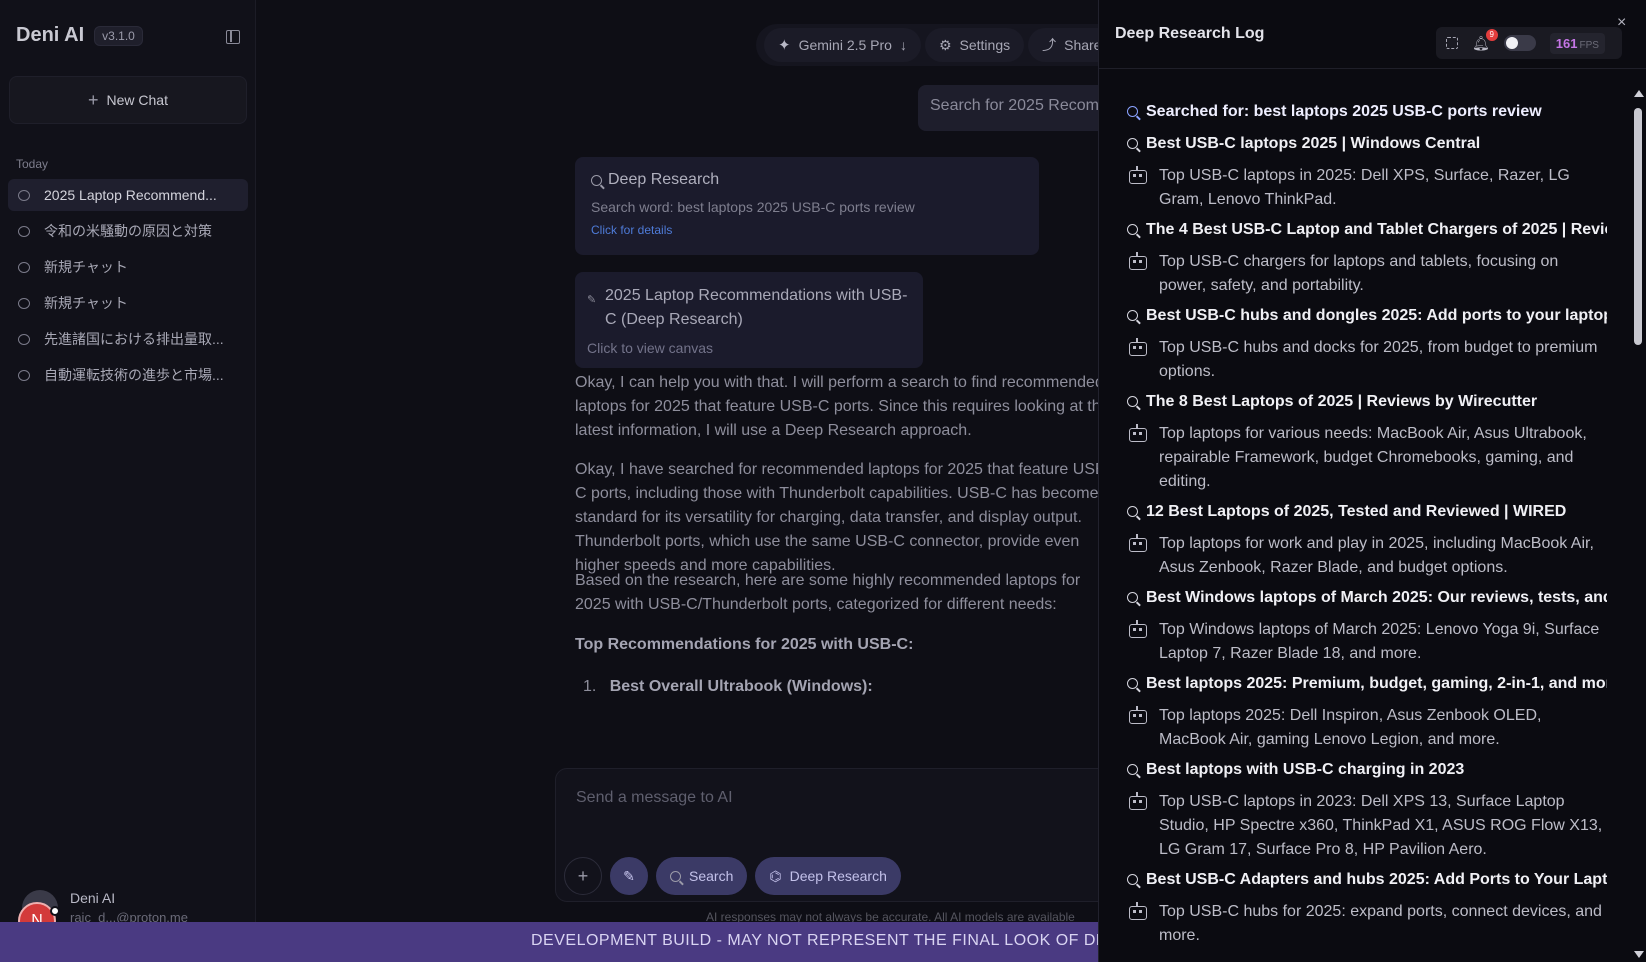 The height and width of the screenshot is (962, 1646). What do you see at coordinates (1589, 45) in the screenshot?
I see `fps-unit: FPS` at bounding box center [1589, 45].